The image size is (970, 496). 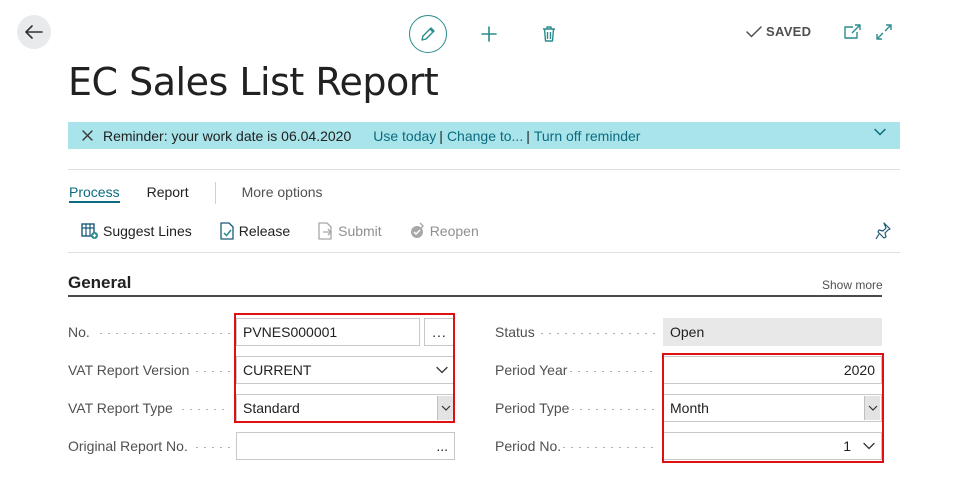 I want to click on suggest-lines-button: Suggest Lines, so click(x=136, y=231).